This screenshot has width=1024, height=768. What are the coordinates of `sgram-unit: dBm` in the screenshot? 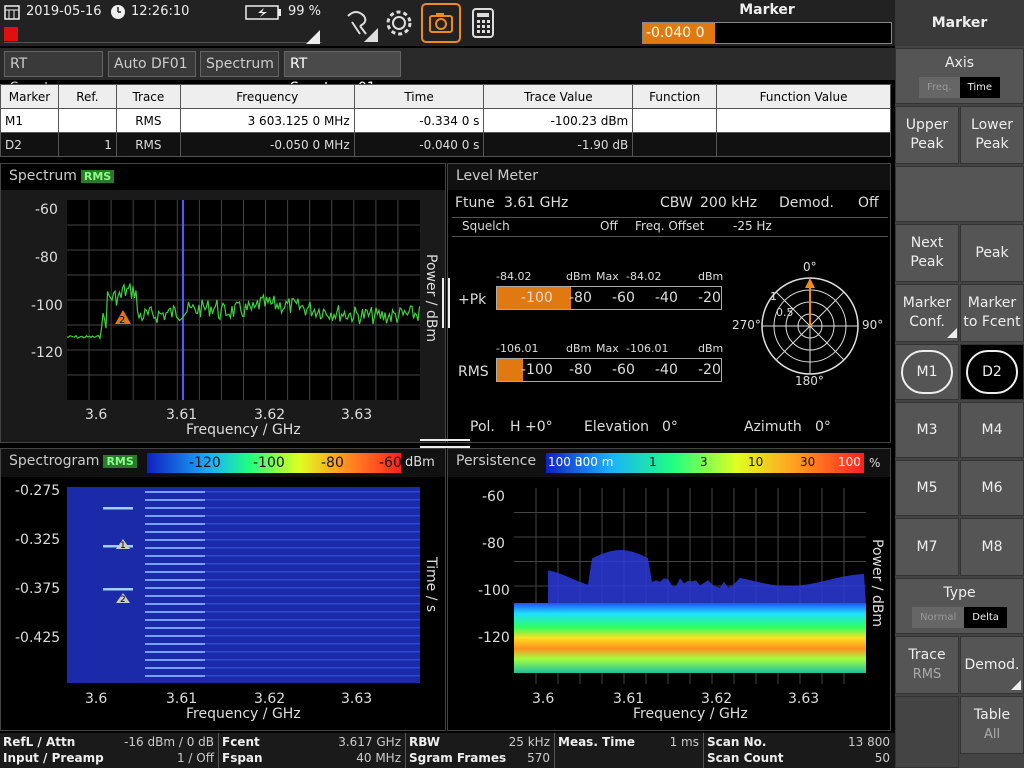 It's located at (420, 462).